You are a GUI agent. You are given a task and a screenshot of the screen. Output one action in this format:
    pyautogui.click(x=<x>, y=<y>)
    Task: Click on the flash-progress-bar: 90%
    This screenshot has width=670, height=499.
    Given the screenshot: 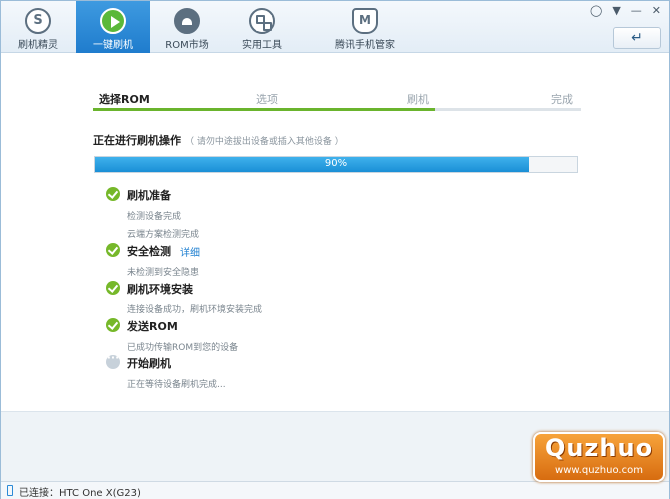 What is the action you would take?
    pyautogui.click(x=336, y=164)
    